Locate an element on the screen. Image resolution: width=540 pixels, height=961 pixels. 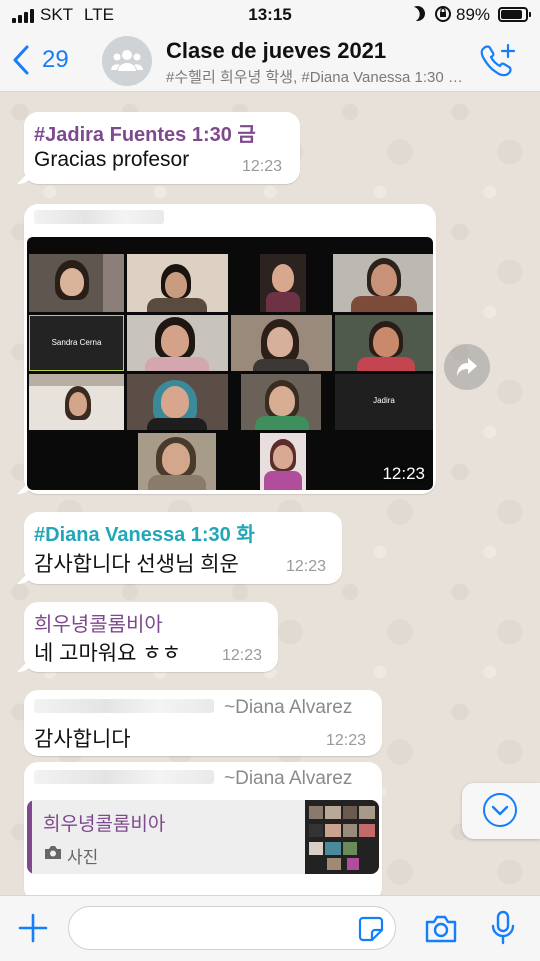
group-avatar is located at coordinates (127, 61).